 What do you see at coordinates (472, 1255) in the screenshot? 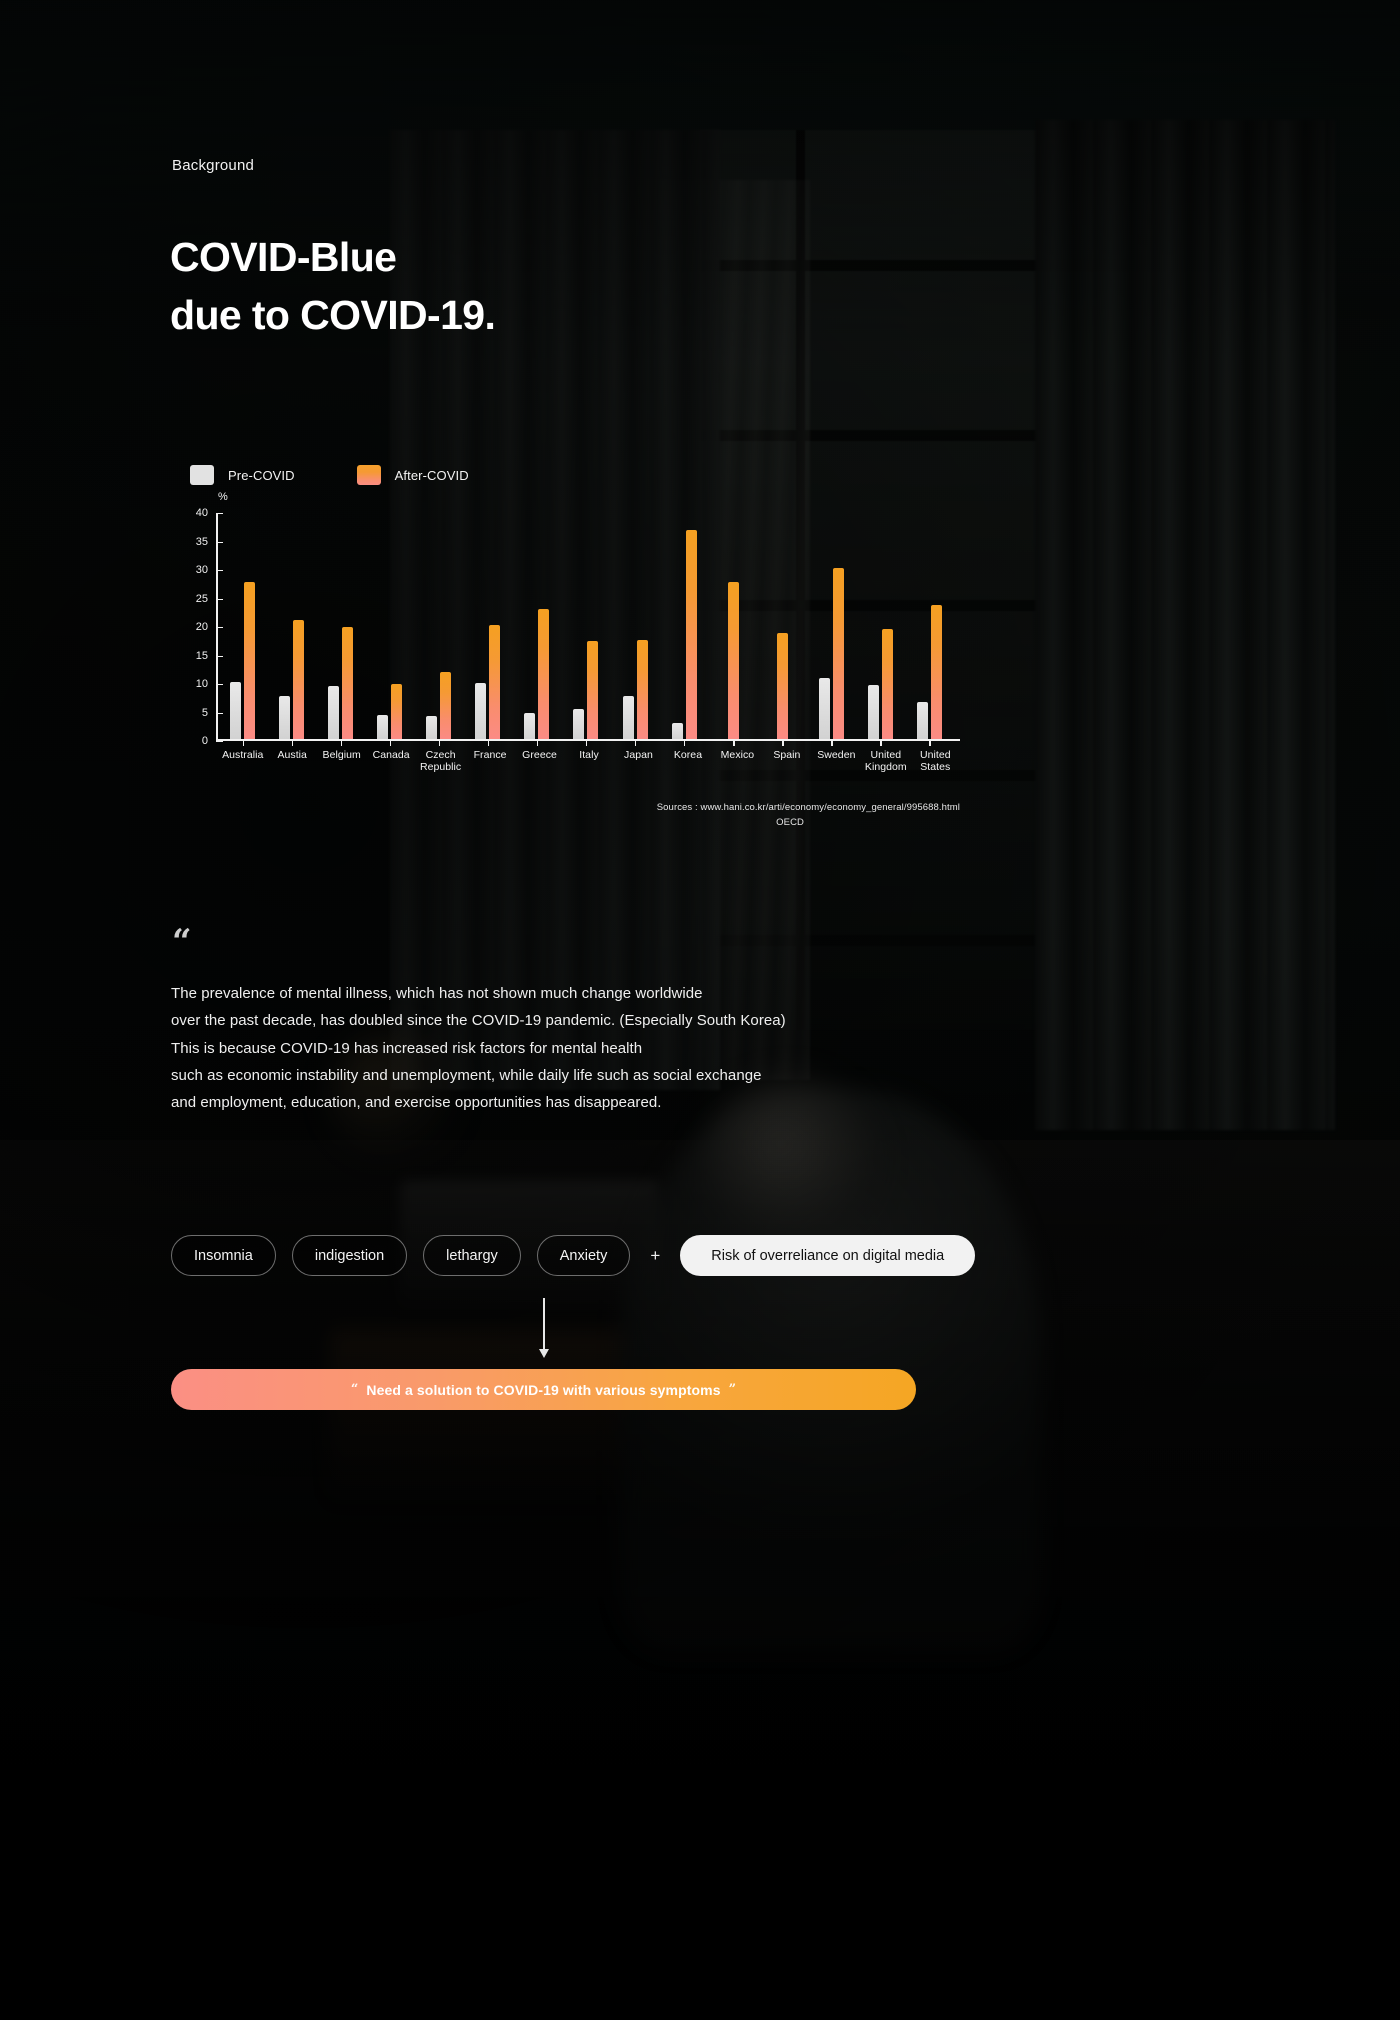
I see `symptom-pill-lethargy: lethargy` at bounding box center [472, 1255].